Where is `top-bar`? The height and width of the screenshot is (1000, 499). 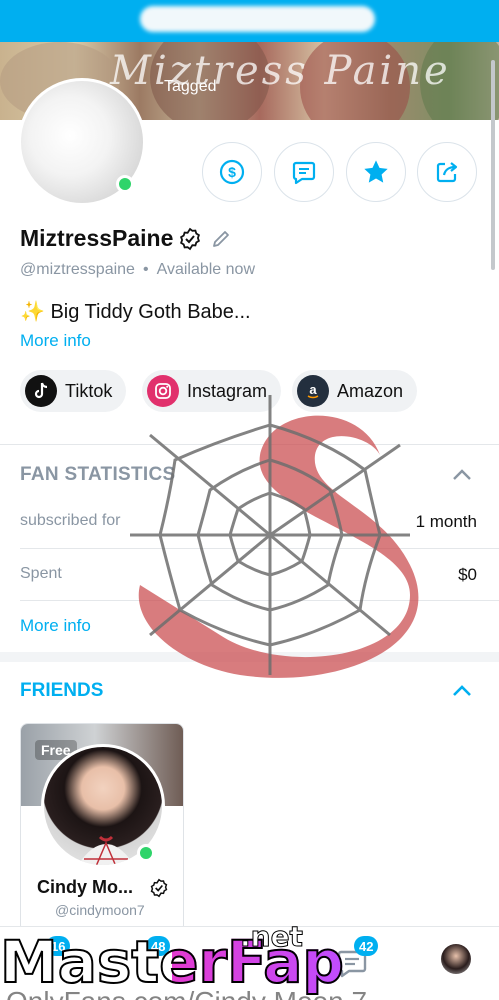
top-bar is located at coordinates (249, 21).